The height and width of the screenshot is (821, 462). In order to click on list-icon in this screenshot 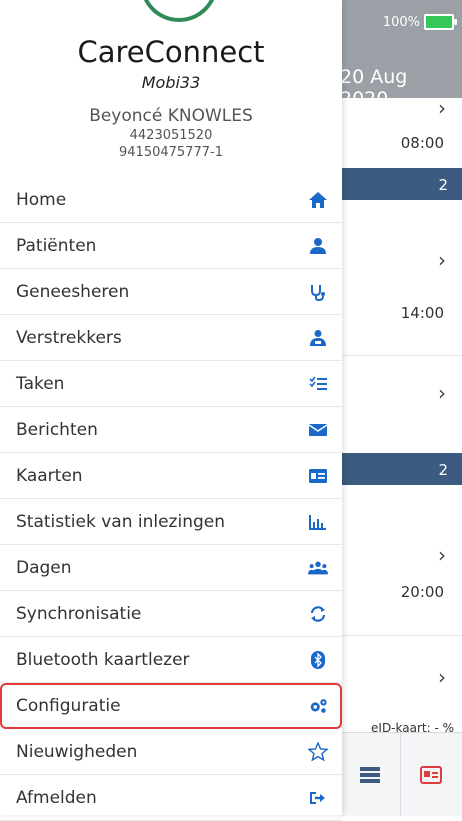, I will do `click(370, 774)`.